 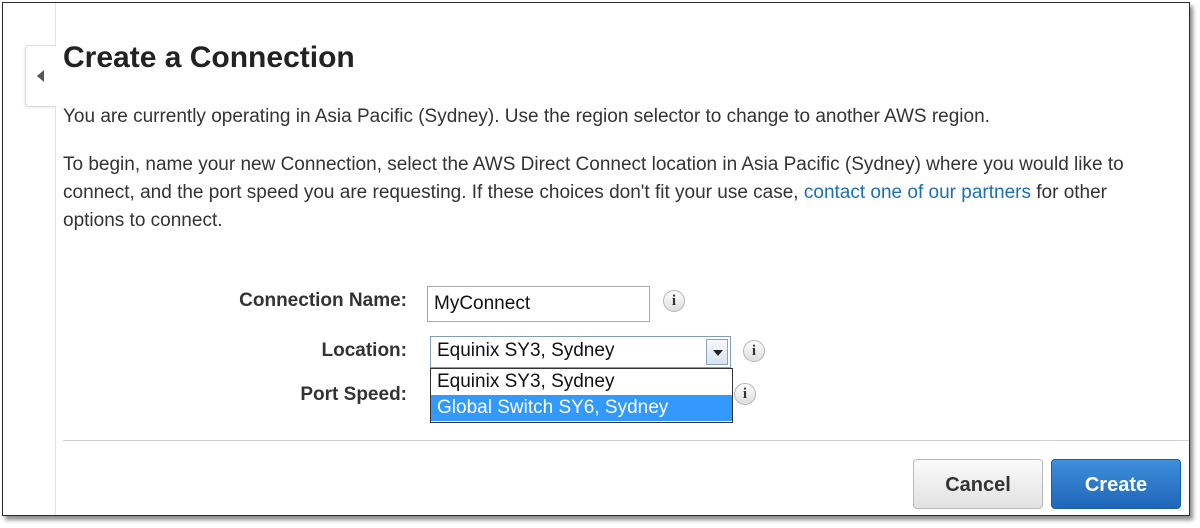 What do you see at coordinates (353, 394) in the screenshot?
I see `port-speed-label: Port Speed:` at bounding box center [353, 394].